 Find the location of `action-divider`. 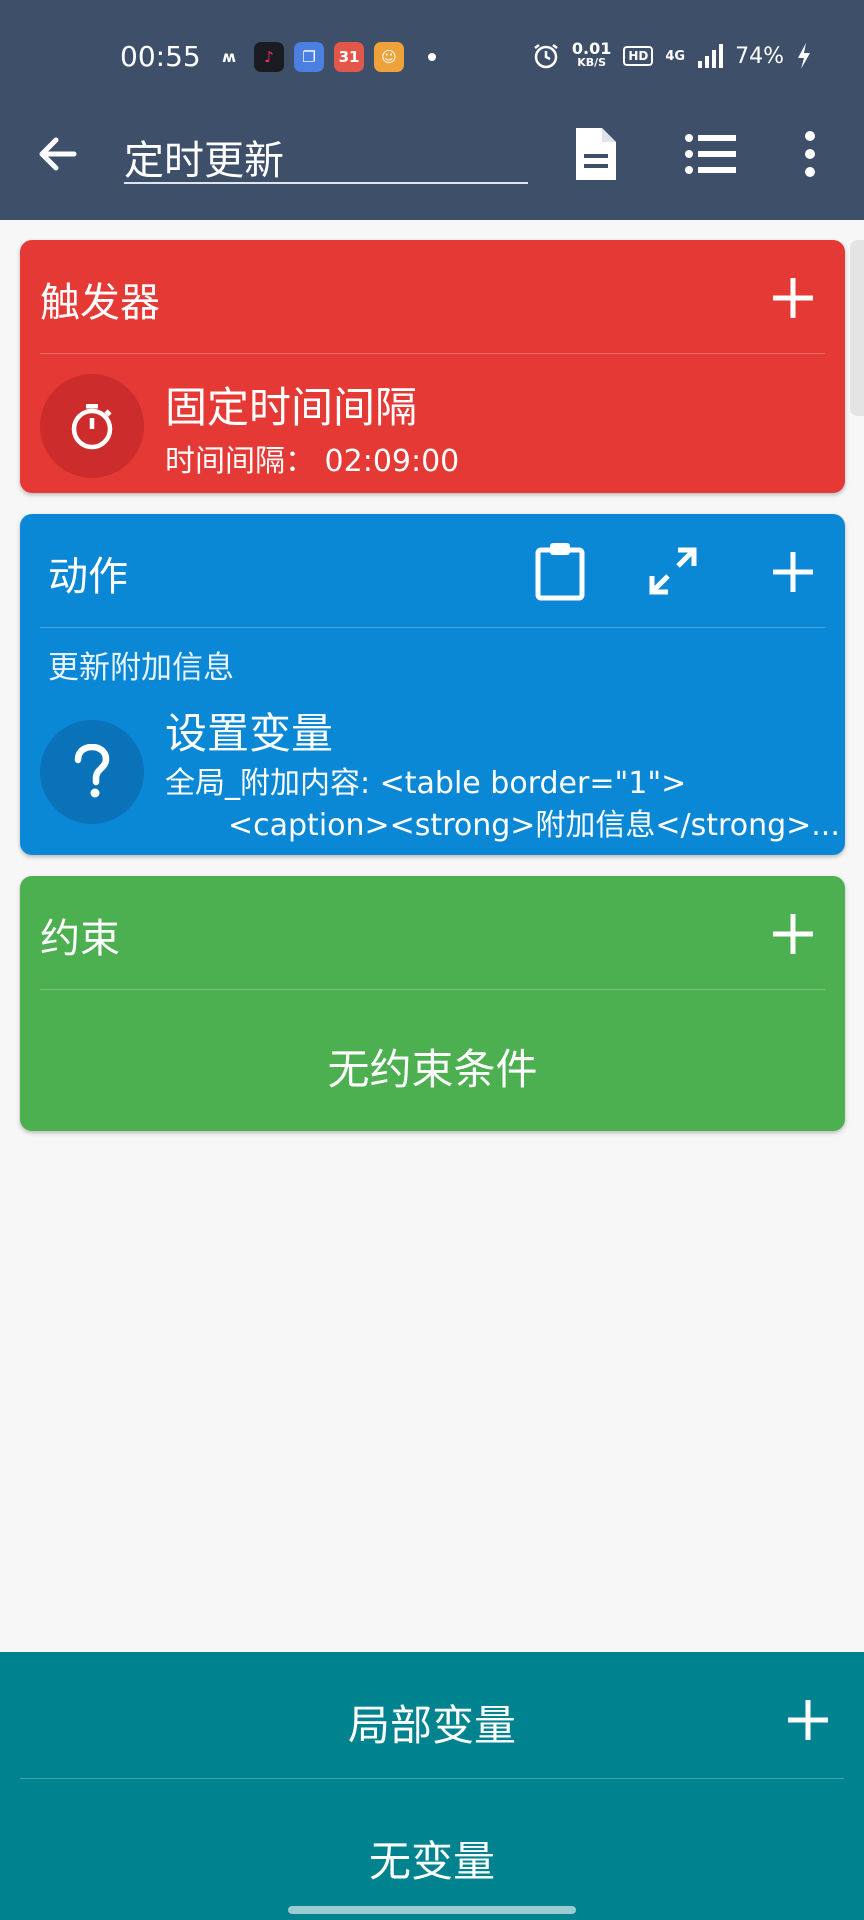

action-divider is located at coordinates (432, 627).